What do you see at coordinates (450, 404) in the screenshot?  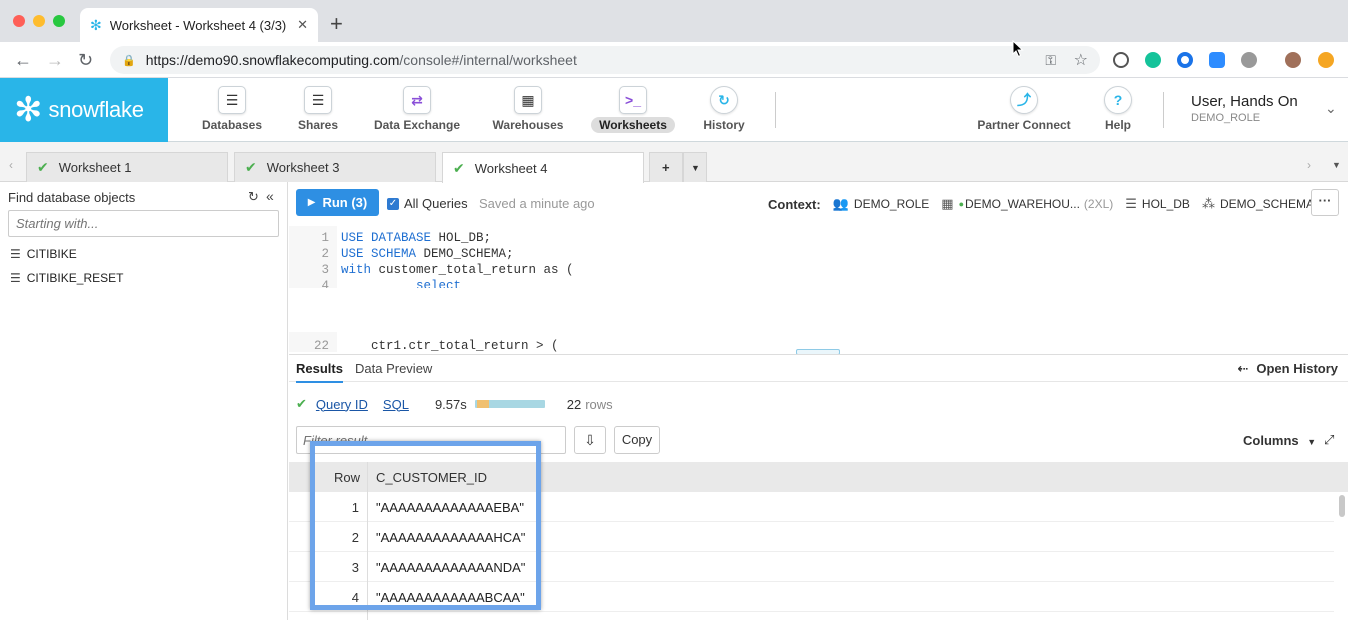 I see `query-duration: 9.57s` at bounding box center [450, 404].